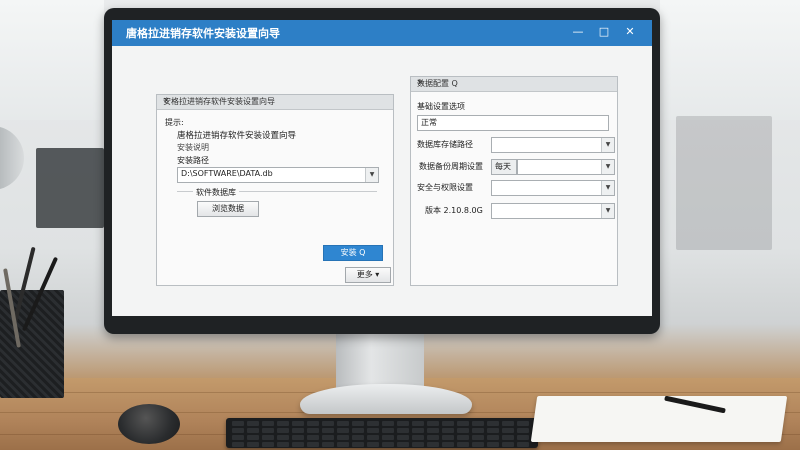  I want to click on keyboard, so click(382, 433).